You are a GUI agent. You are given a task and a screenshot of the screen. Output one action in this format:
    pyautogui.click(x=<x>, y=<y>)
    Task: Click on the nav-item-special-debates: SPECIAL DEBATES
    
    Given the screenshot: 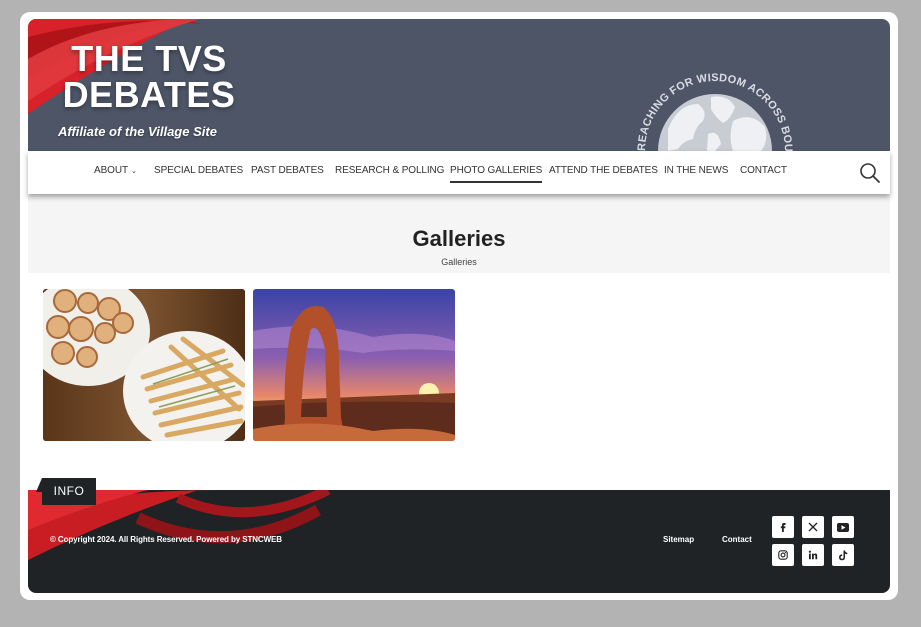 What is the action you would take?
    pyautogui.click(x=198, y=172)
    